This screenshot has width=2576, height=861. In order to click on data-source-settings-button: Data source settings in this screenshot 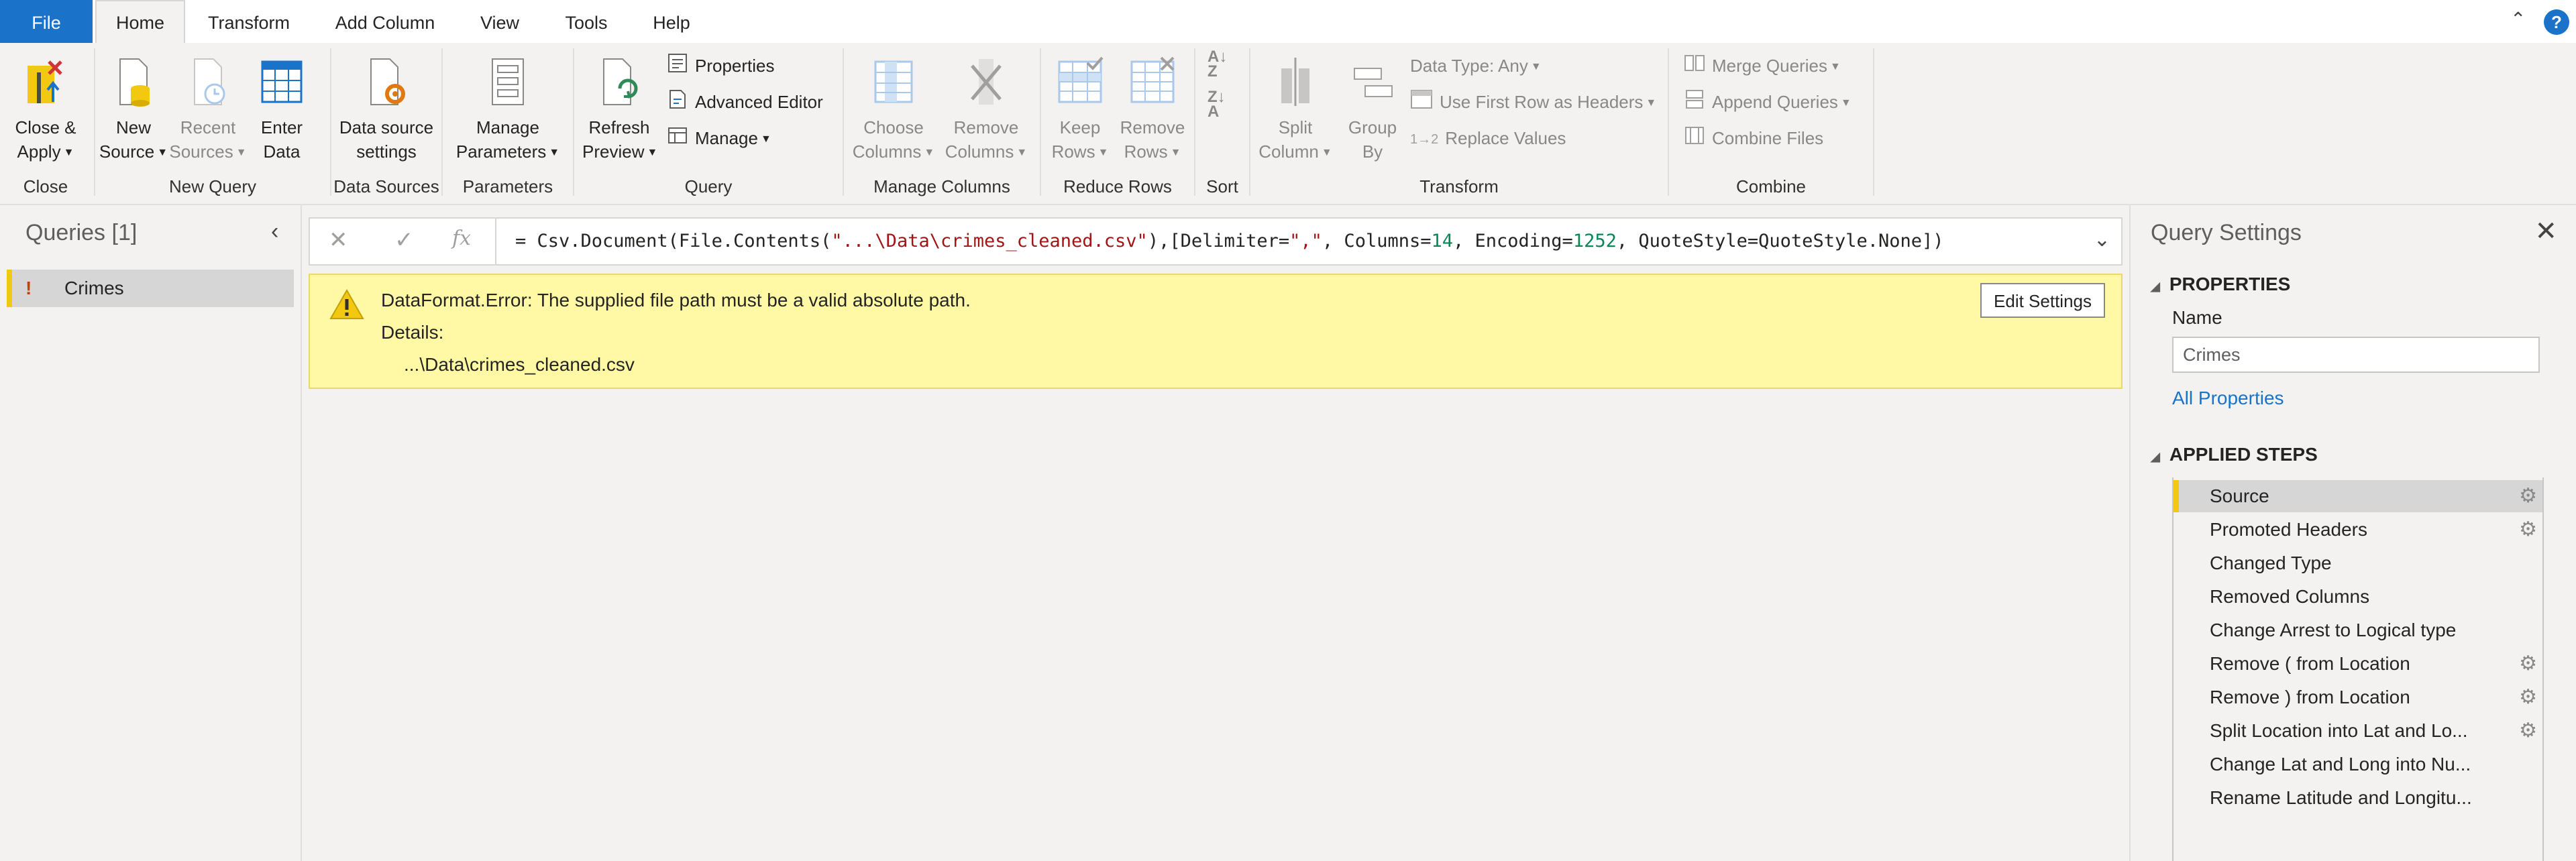, I will do `click(386, 108)`.